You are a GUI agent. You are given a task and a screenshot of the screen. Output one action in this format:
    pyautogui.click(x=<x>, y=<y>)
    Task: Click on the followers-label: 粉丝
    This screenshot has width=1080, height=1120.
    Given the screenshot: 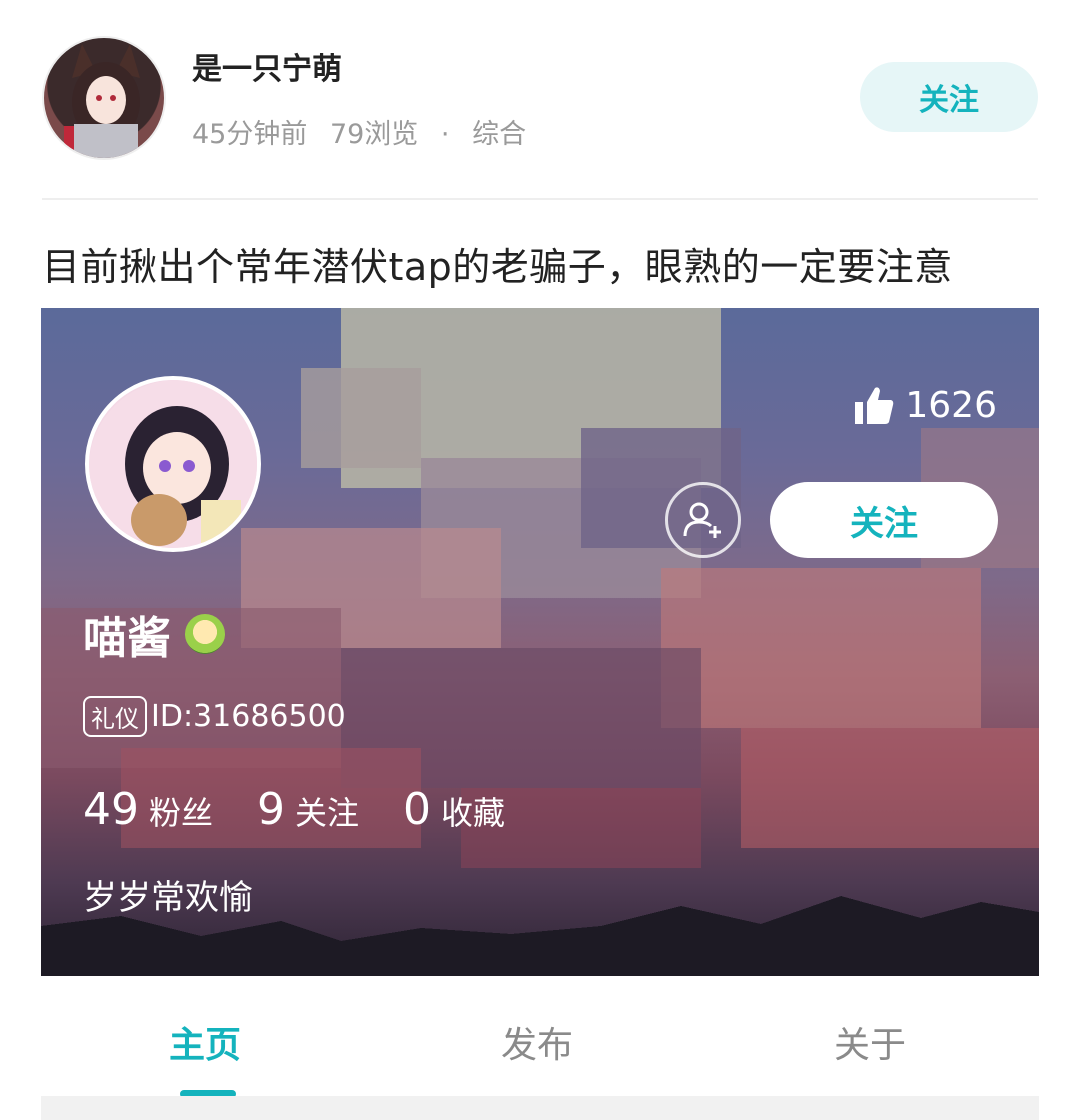 What is the action you would take?
    pyautogui.click(x=181, y=811)
    